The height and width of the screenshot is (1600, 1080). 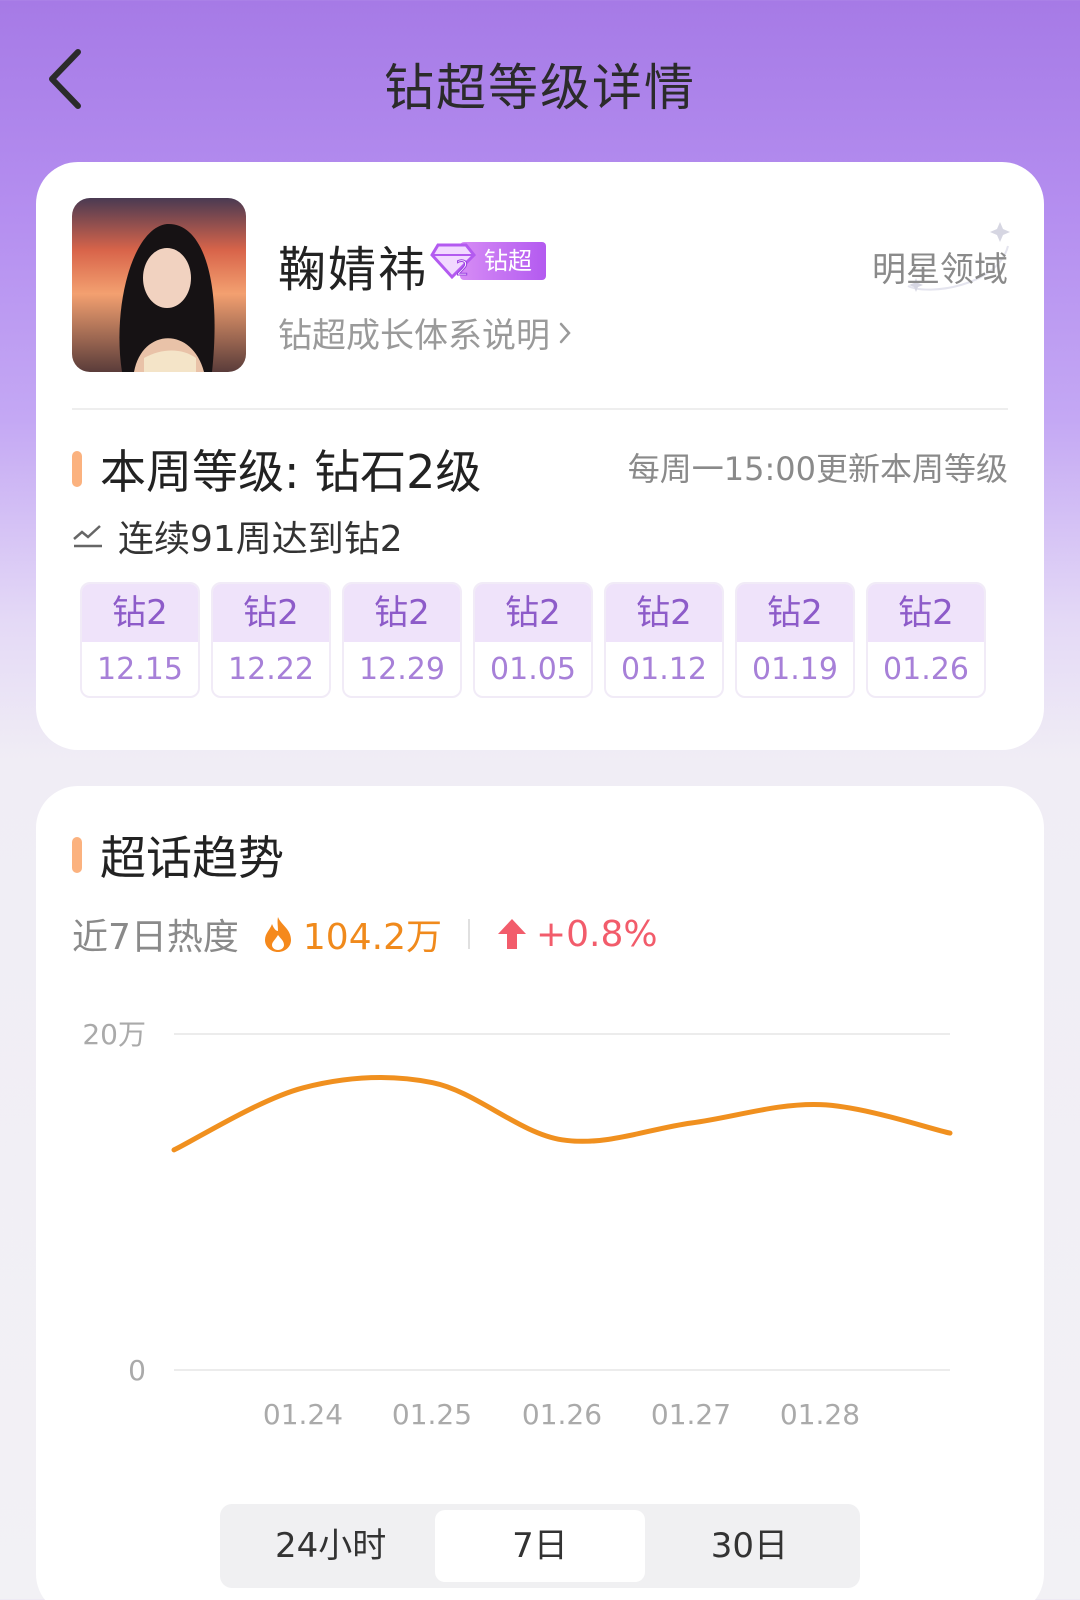 What do you see at coordinates (795, 669) in the screenshot?
I see `week-date: 01.19` at bounding box center [795, 669].